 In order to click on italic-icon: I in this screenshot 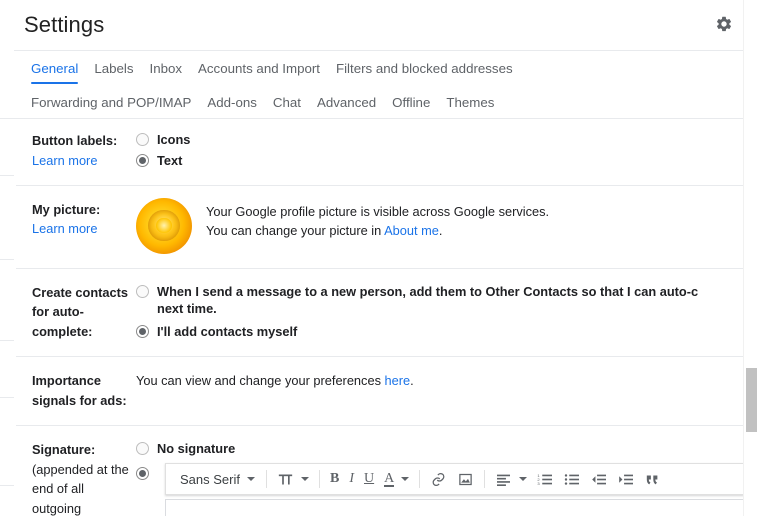, I will do `click(351, 479)`.